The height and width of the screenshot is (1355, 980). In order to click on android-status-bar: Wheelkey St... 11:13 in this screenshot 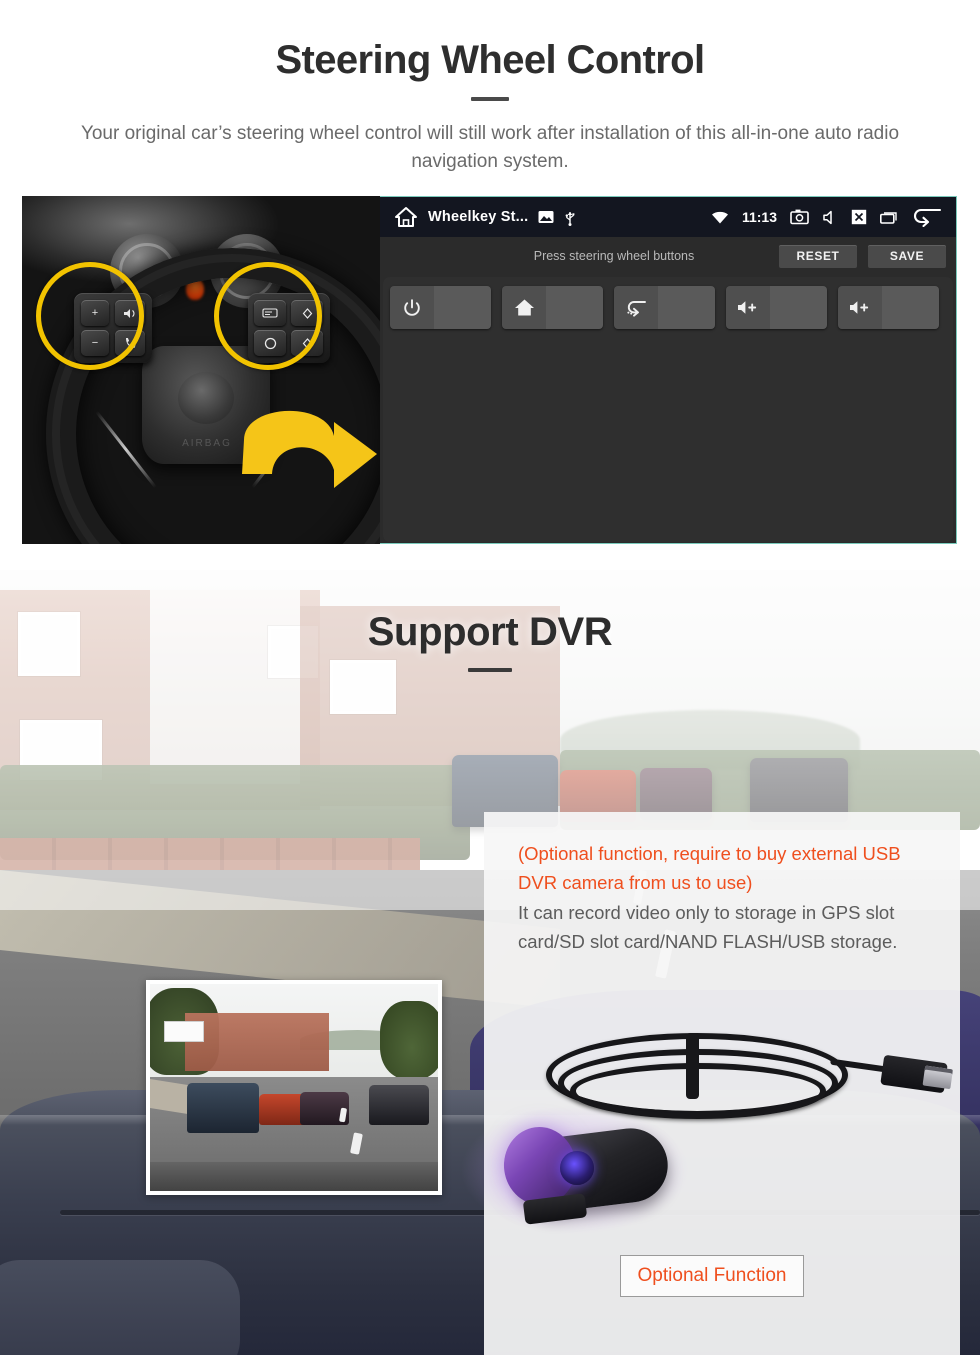, I will do `click(668, 217)`.